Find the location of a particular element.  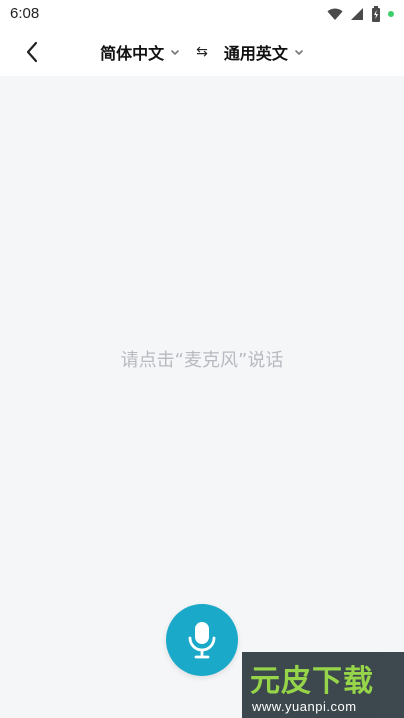

header: 简体中文 ⇆ 通用英文 is located at coordinates (202, 52).